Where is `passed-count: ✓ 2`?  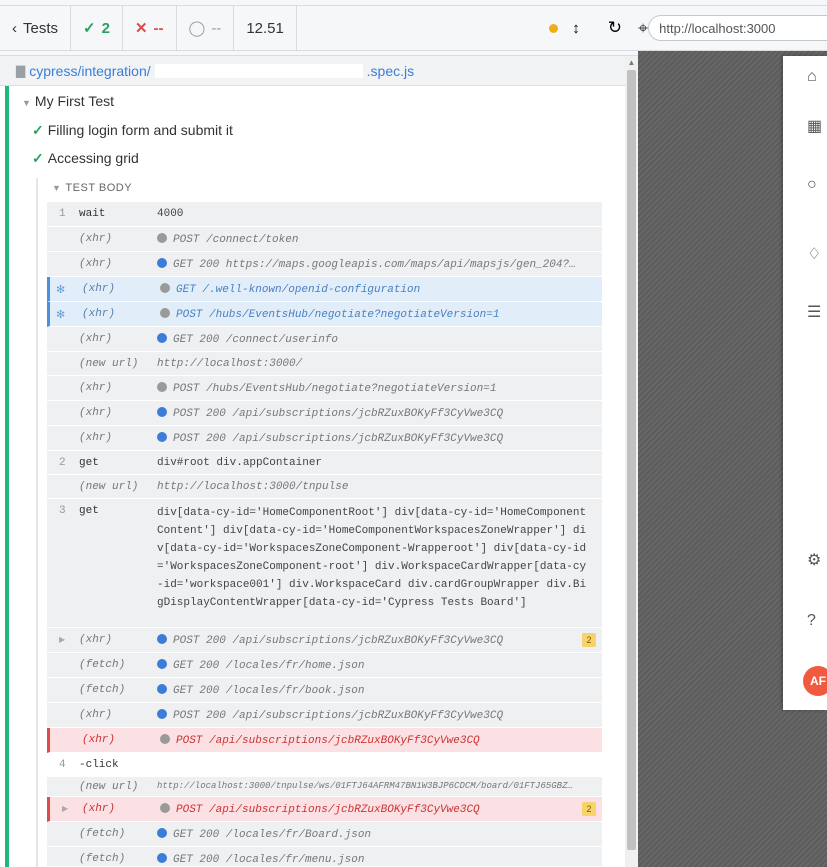 passed-count: ✓ 2 is located at coordinates (97, 28).